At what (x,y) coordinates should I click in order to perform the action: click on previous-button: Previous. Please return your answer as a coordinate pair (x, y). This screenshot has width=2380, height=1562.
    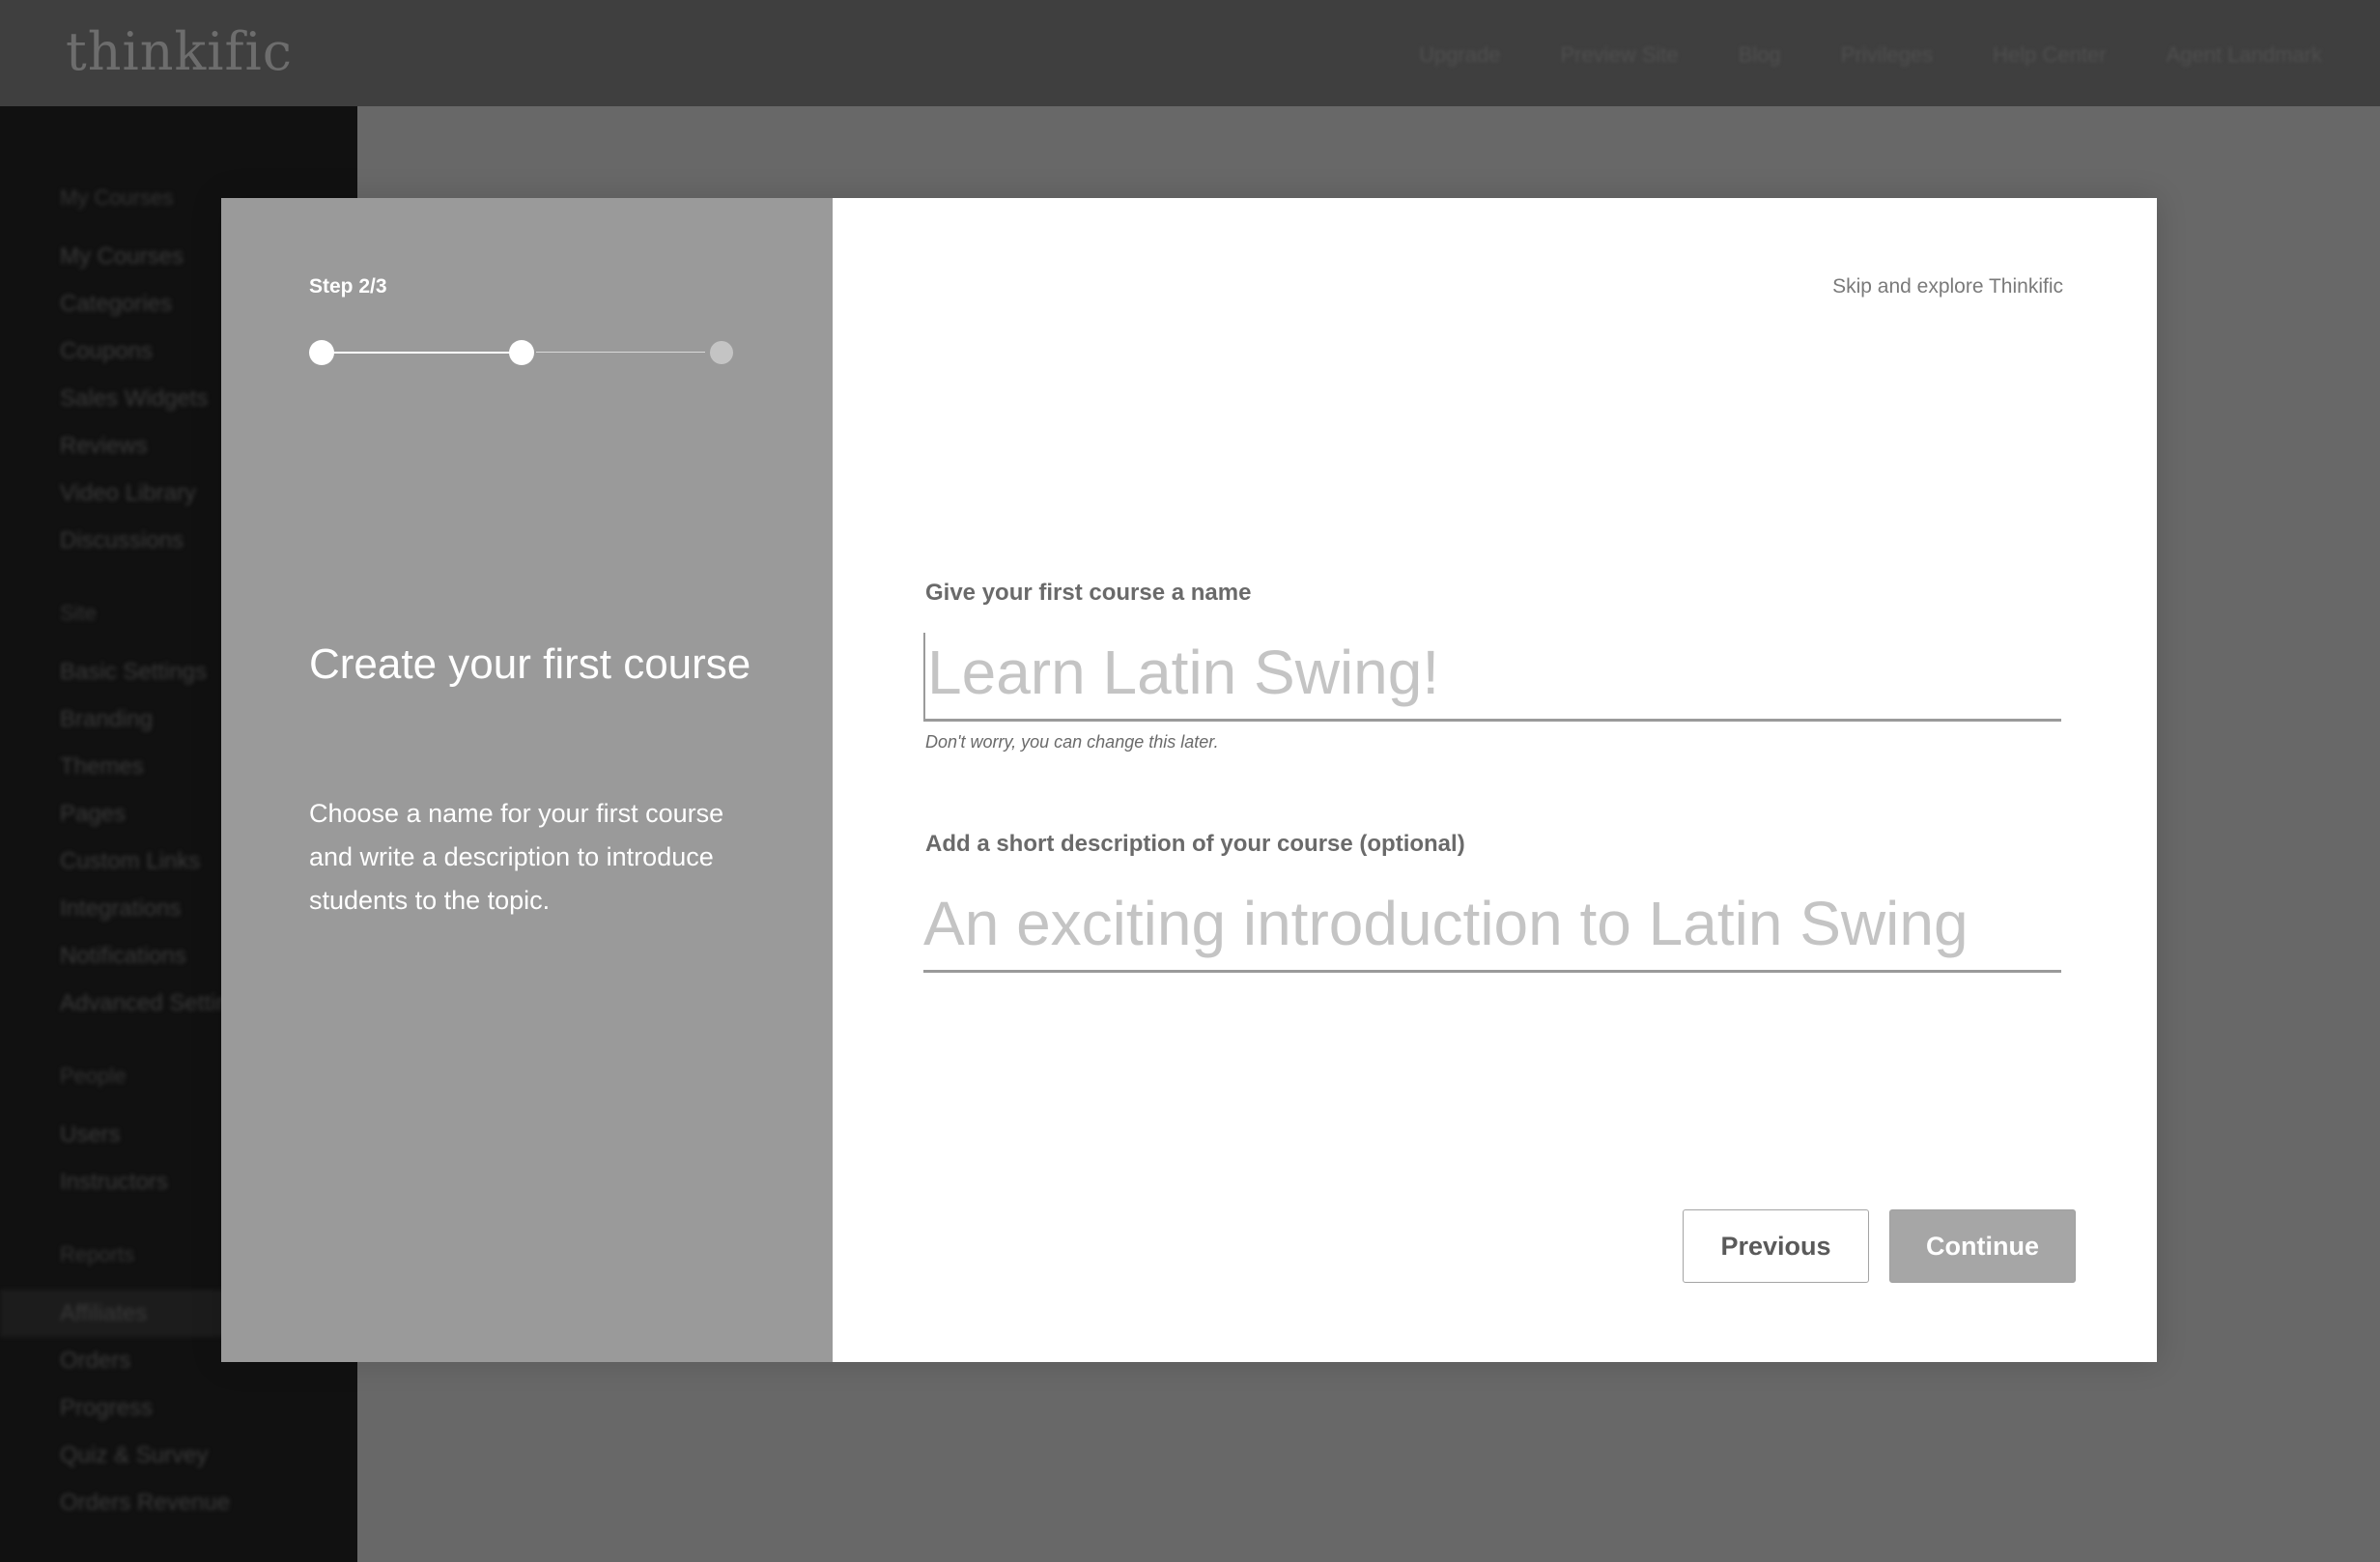
    Looking at the image, I should click on (1776, 1246).